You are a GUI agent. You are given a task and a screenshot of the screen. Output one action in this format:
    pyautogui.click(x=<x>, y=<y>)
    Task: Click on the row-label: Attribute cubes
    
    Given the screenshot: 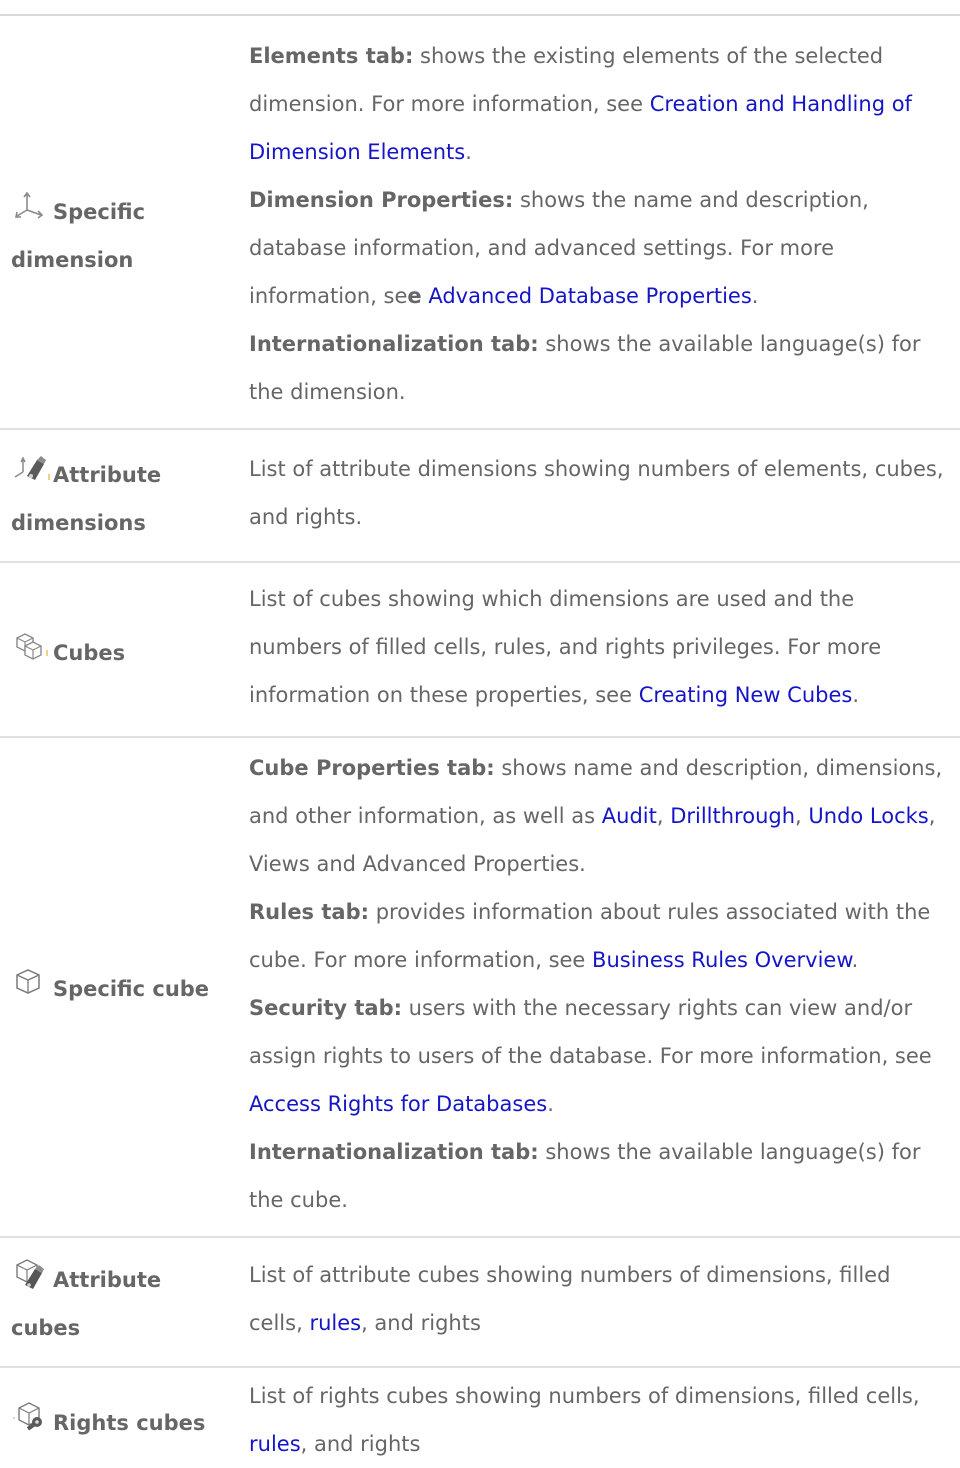 What is the action you would take?
    pyautogui.click(x=124, y=1302)
    